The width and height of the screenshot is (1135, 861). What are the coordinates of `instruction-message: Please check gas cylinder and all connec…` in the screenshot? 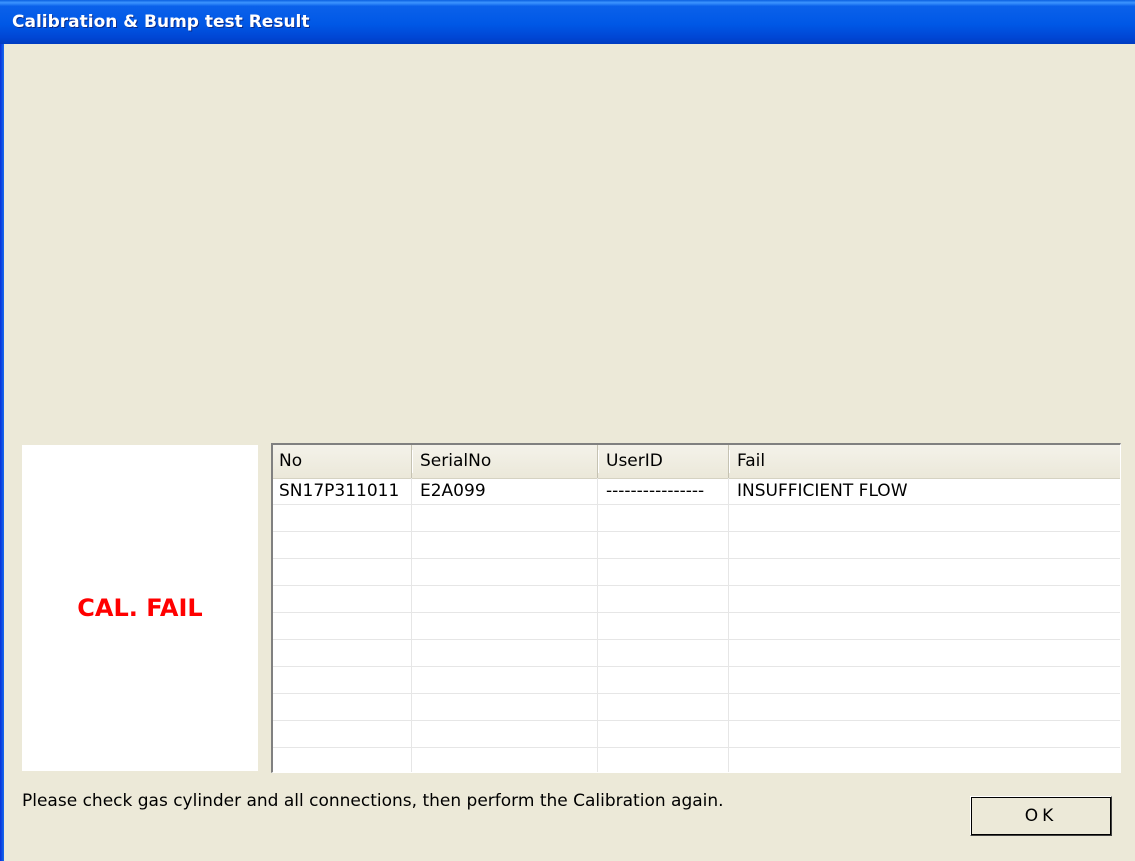 It's located at (373, 801).